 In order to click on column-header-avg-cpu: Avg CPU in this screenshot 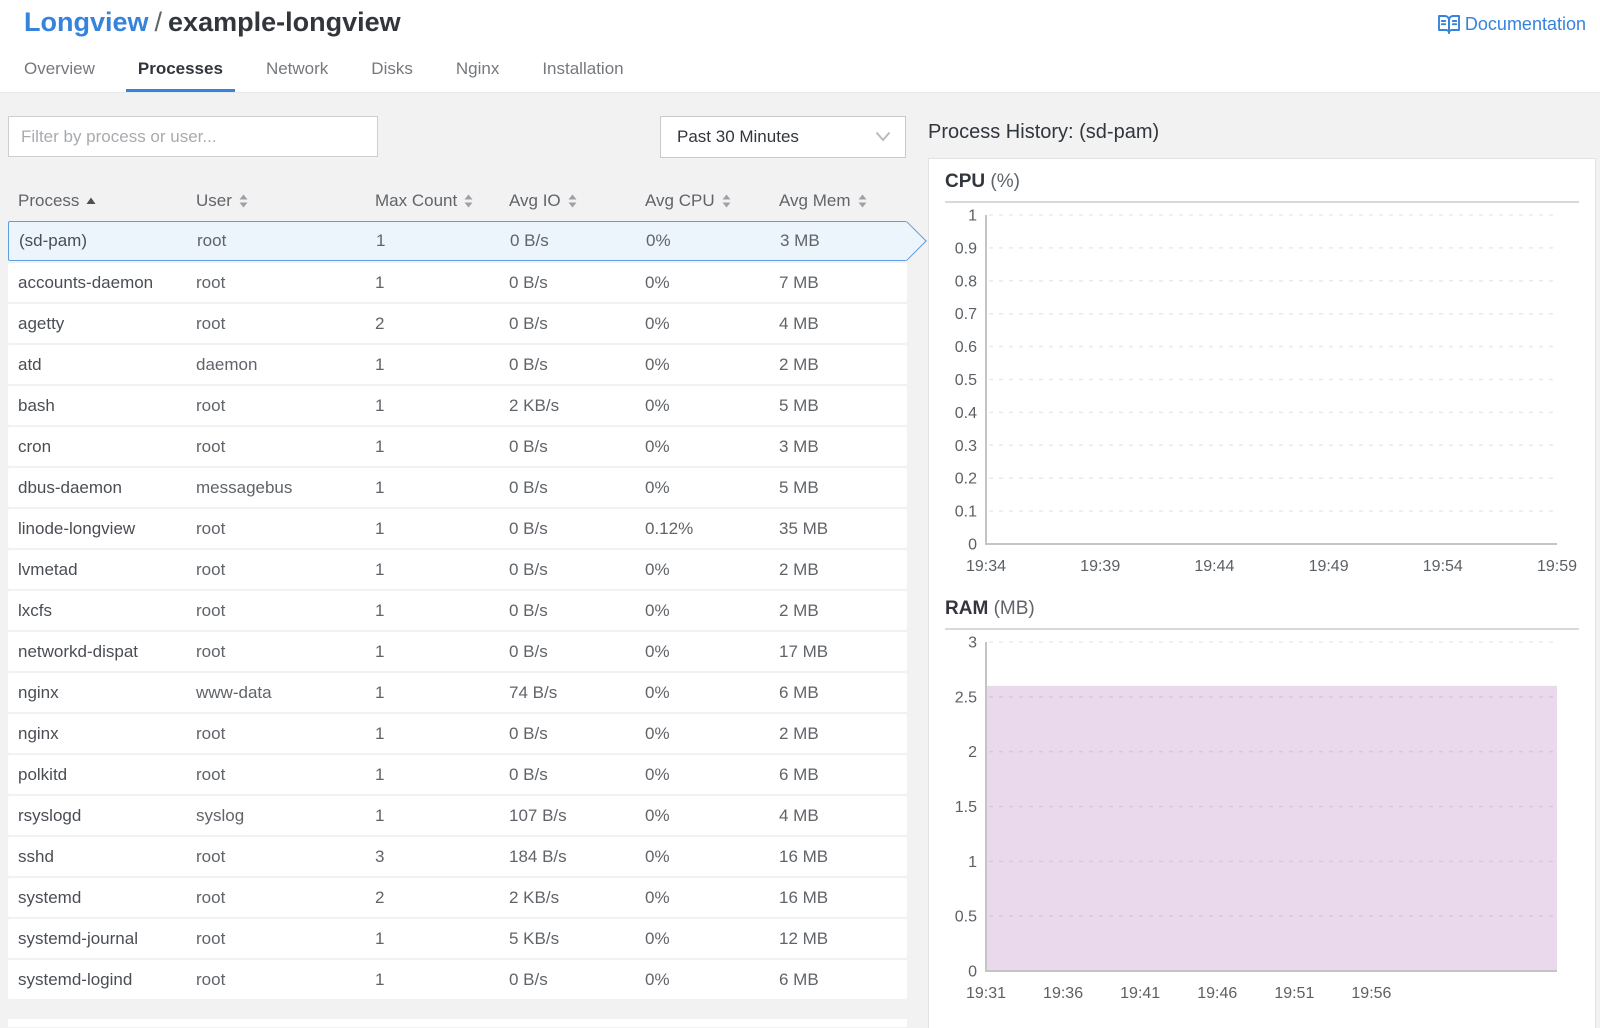, I will do `click(712, 201)`.